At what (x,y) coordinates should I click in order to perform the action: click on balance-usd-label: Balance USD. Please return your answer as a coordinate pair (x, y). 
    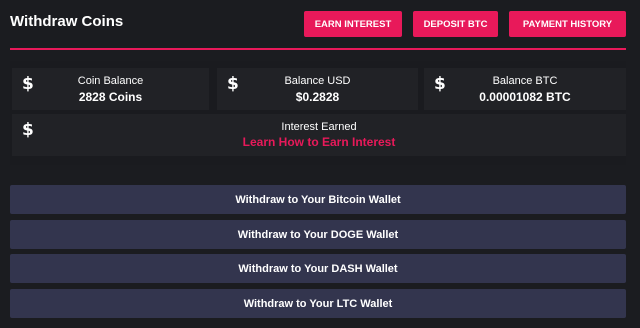
    Looking at the image, I should click on (317, 81).